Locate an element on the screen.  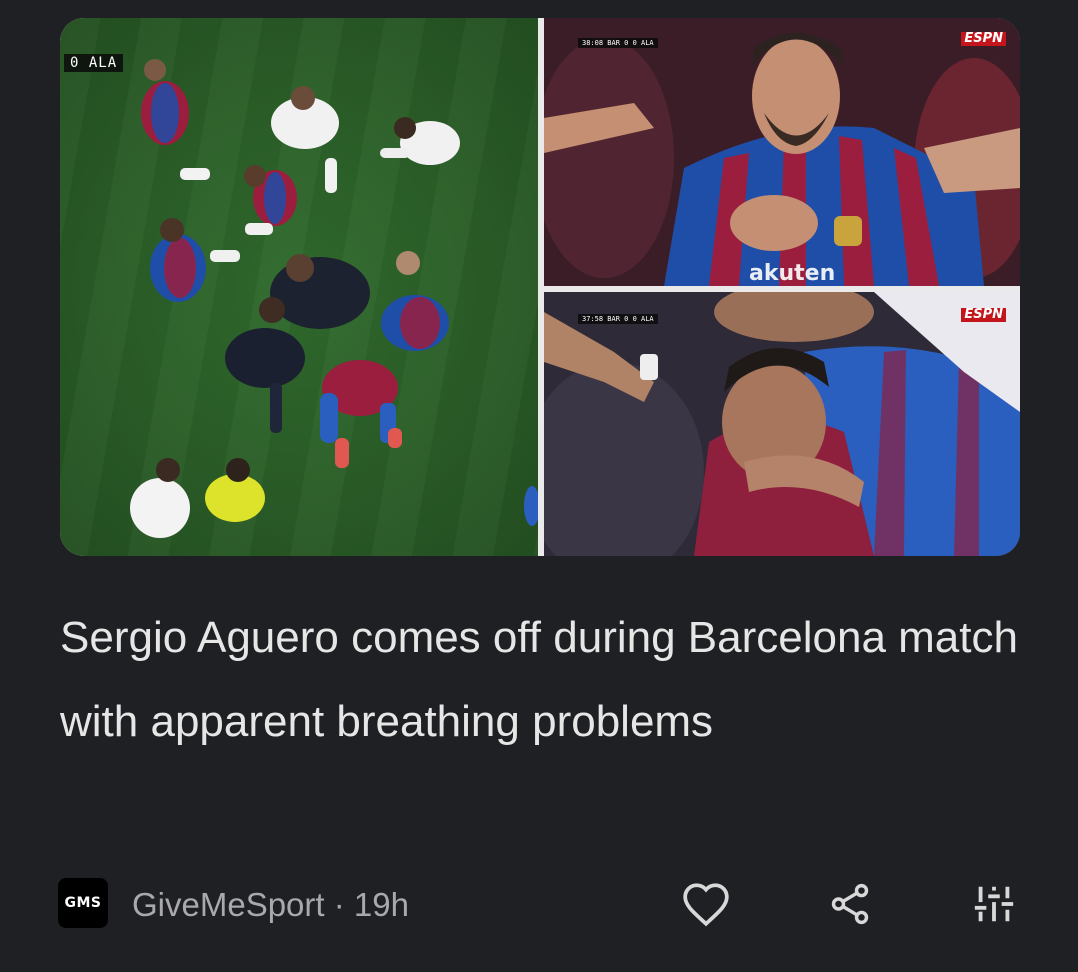
source-meta: GiveMeSport · 19h is located at coordinates (270, 905).